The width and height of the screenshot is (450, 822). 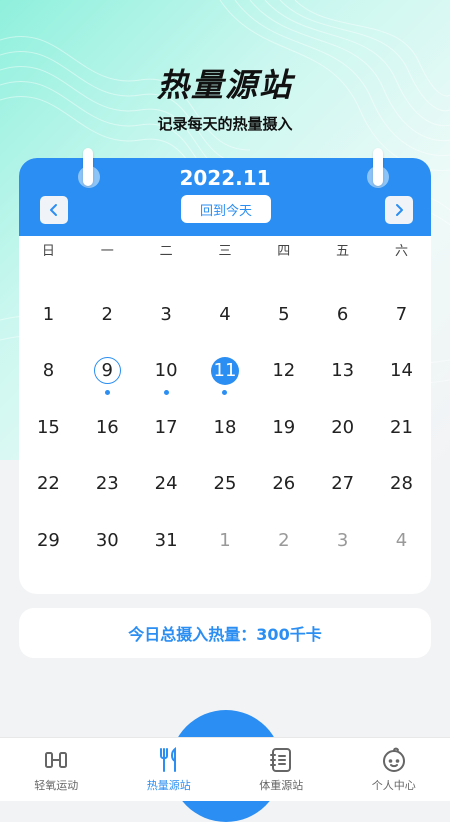 What do you see at coordinates (56, 785) in the screenshot?
I see `tab-label: 轻氧运动` at bounding box center [56, 785].